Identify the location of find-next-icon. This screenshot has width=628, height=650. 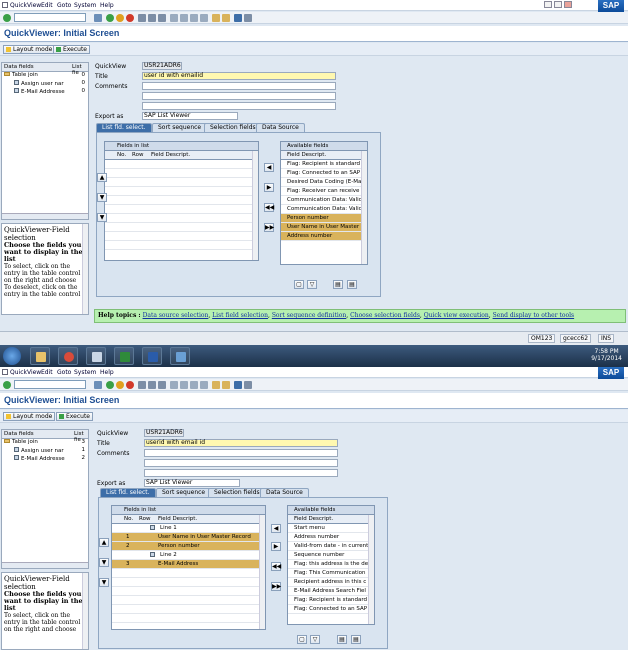
(162, 385).